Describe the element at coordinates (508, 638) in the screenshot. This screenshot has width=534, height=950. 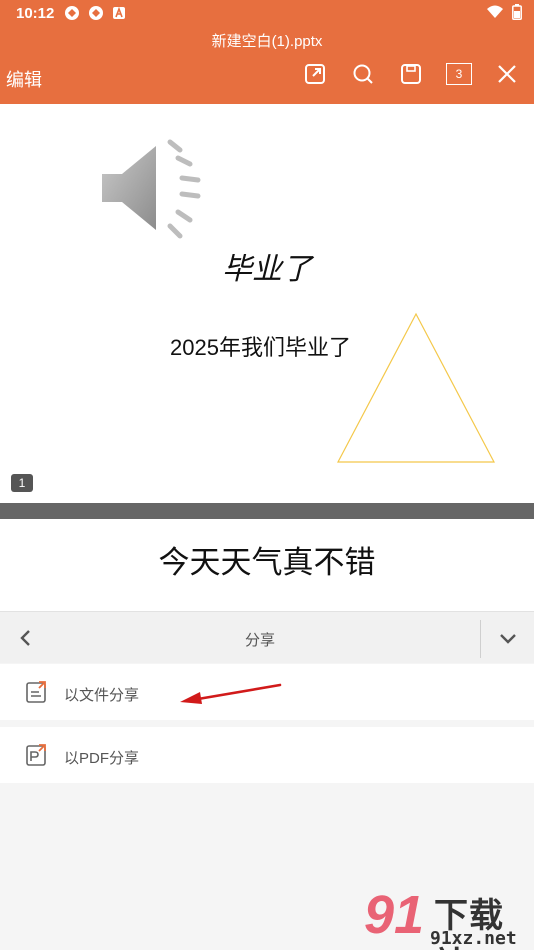
I see `chevron-down-icon` at that location.